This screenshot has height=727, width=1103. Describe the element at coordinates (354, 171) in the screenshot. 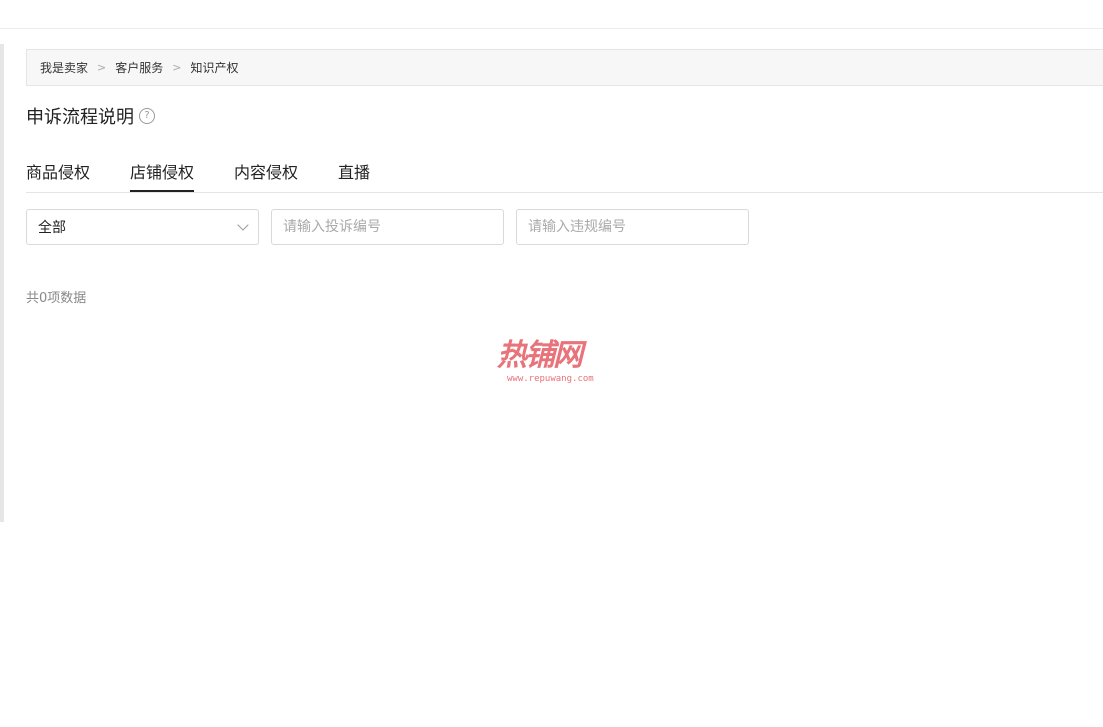

I see `tab-live-stream: 直播` at that location.